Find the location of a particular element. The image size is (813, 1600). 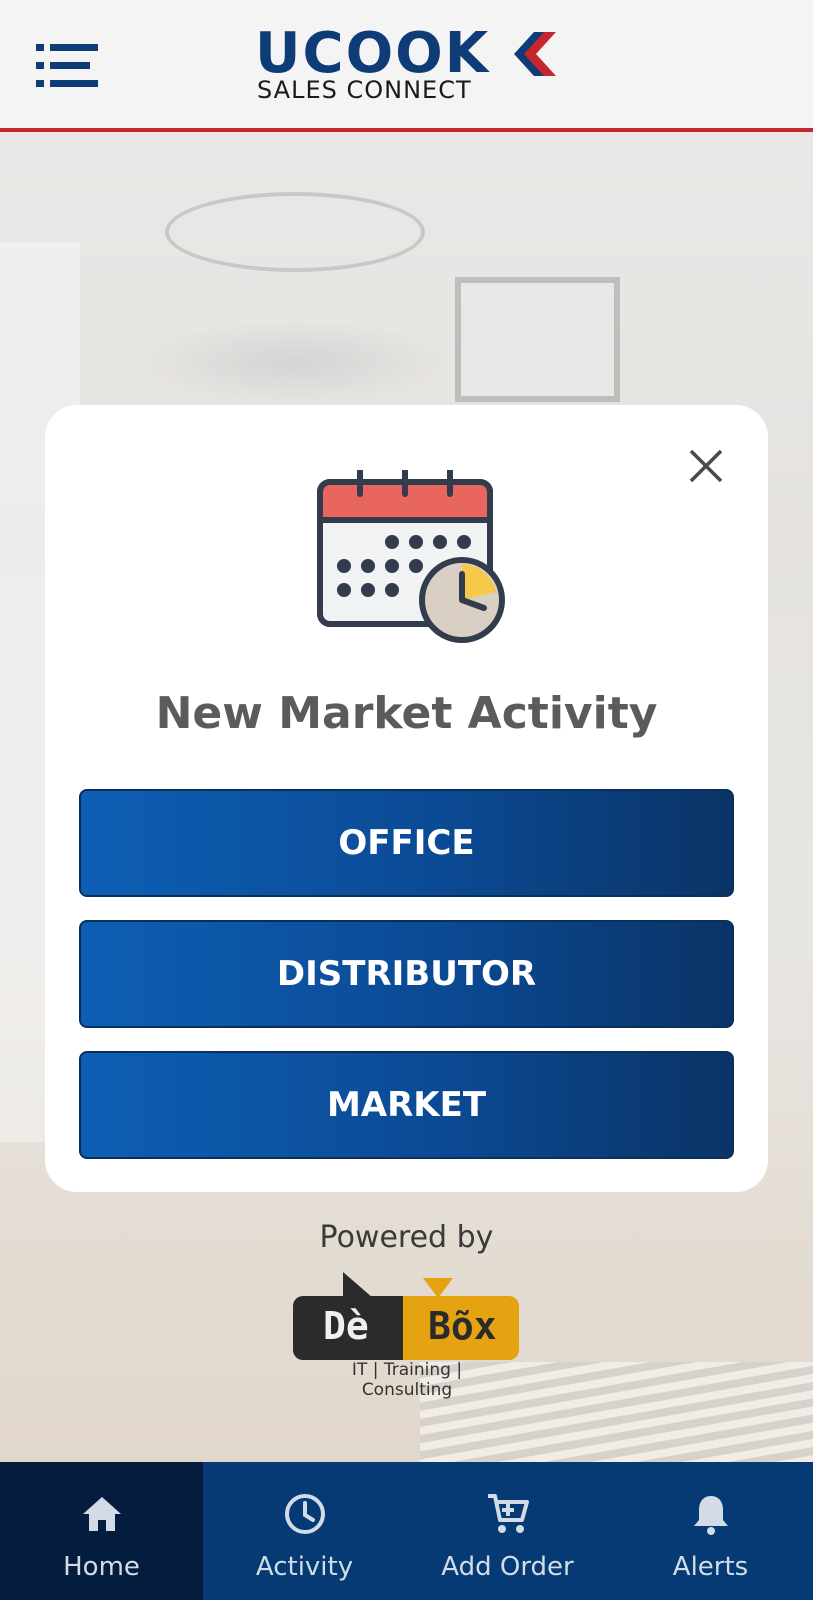

nav-label-add-order: Add Order is located at coordinates (507, 1567).